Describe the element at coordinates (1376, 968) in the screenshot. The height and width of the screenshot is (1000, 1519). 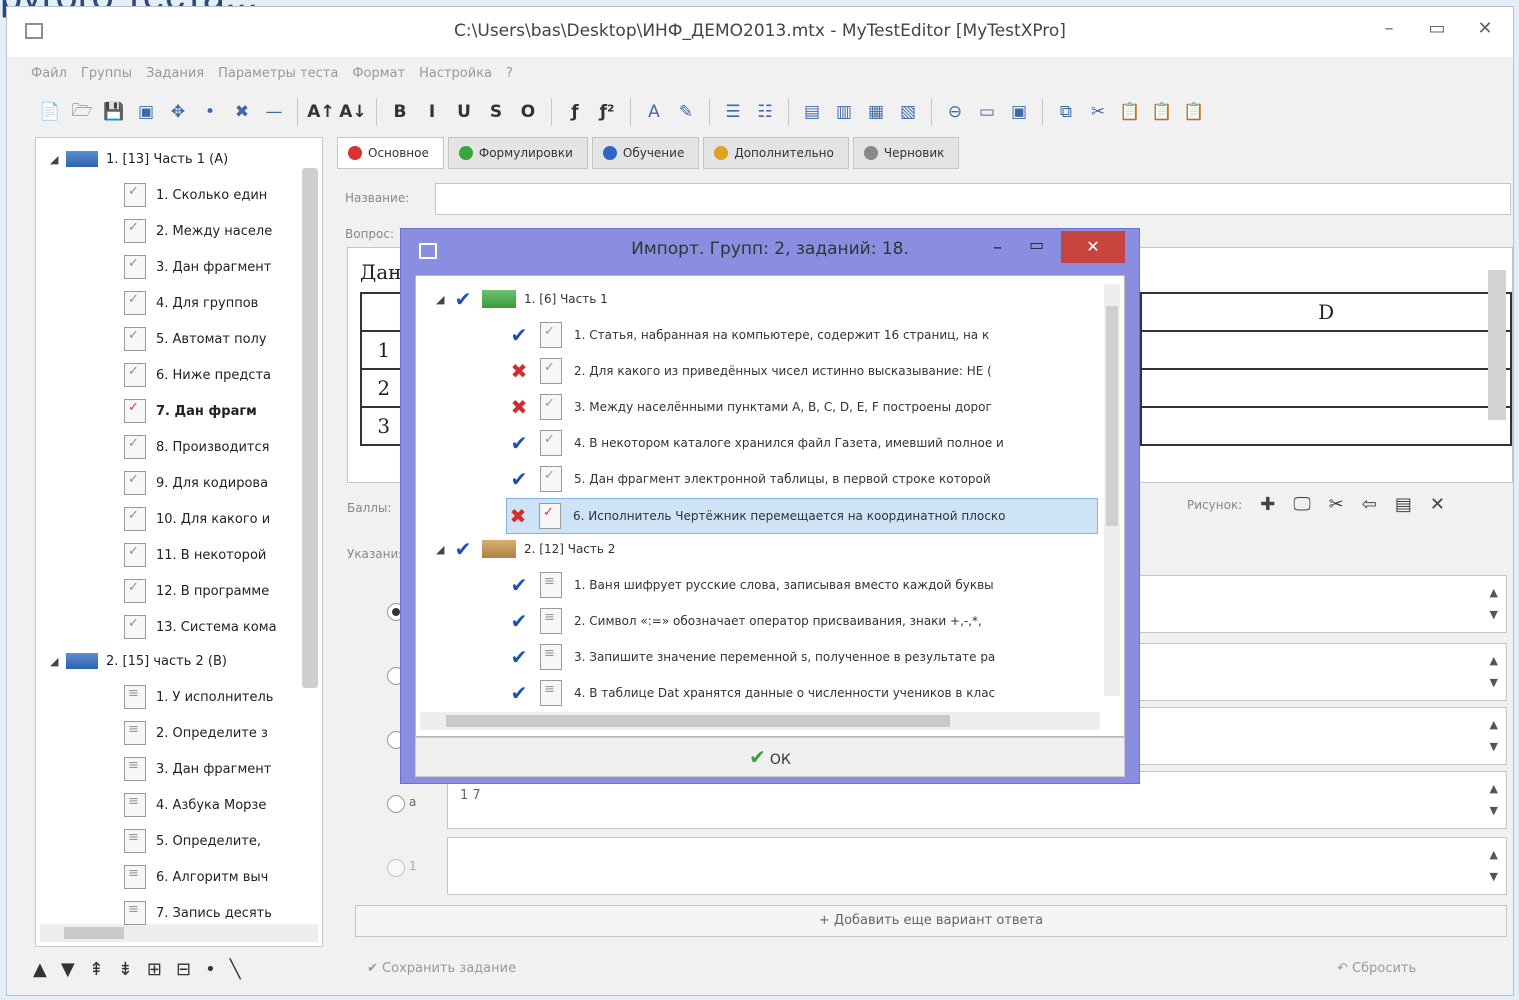
I see `reset-button: ↶ Сбросить` at that location.